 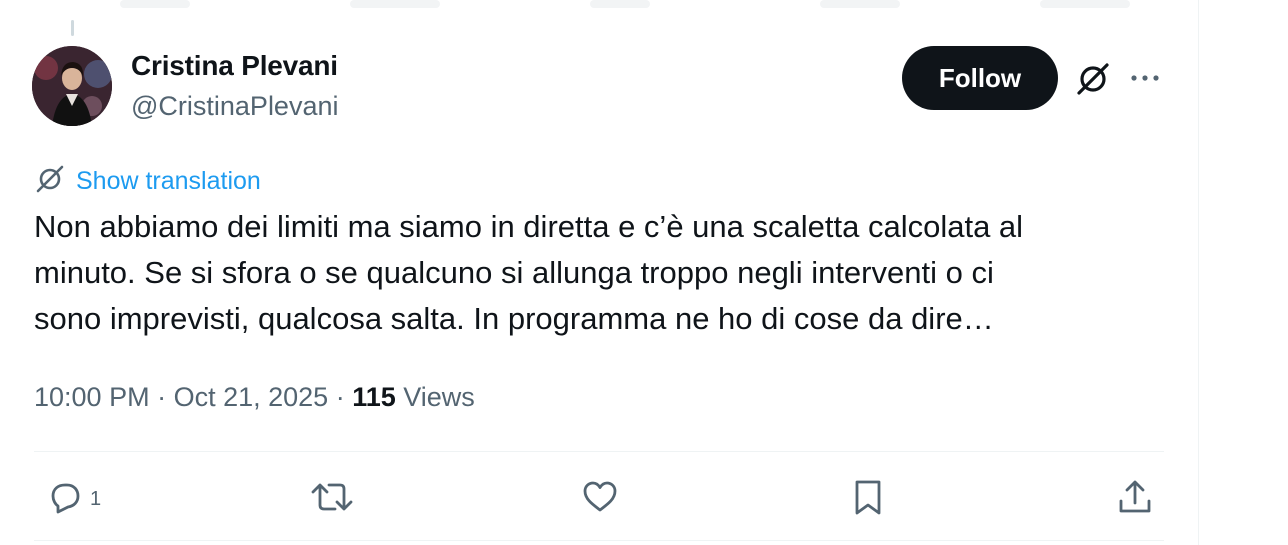 I want to click on author-name: Cristina Plevani, so click(x=234, y=66).